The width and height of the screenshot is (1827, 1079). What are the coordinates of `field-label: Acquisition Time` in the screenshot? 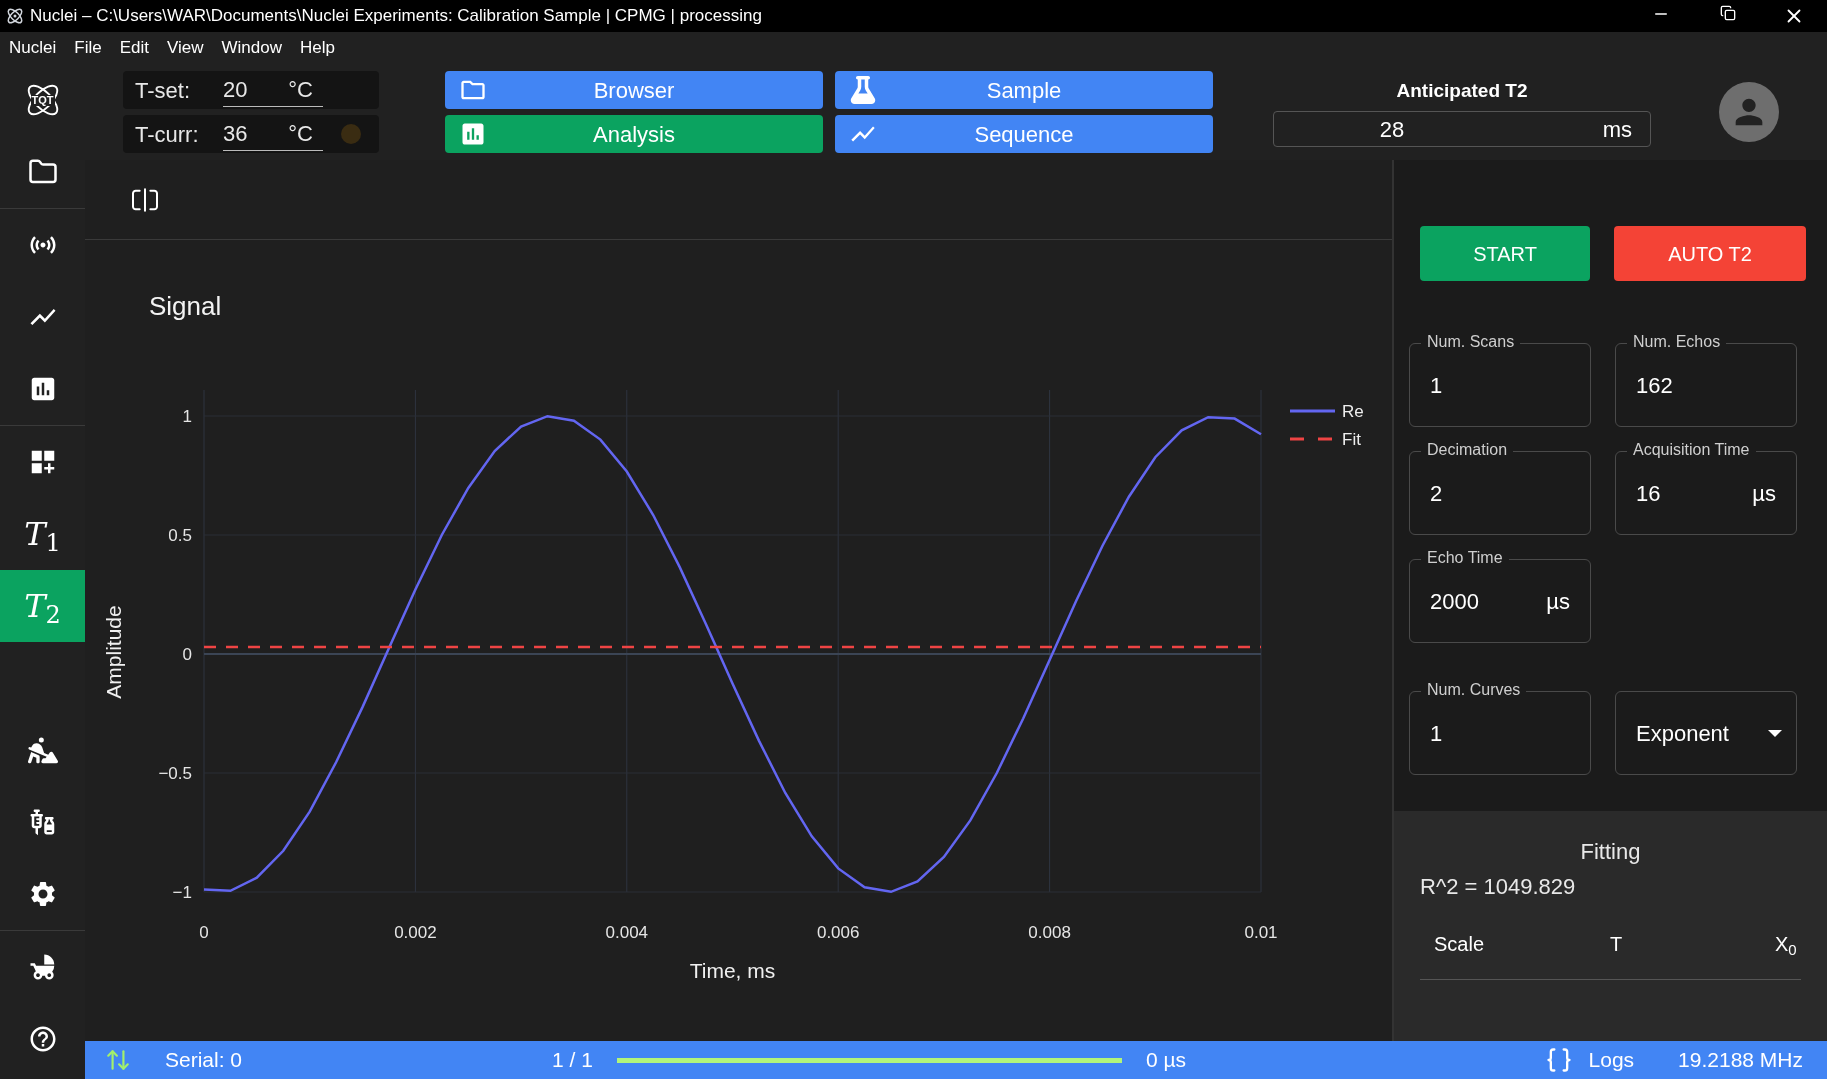 It's located at (1691, 450).